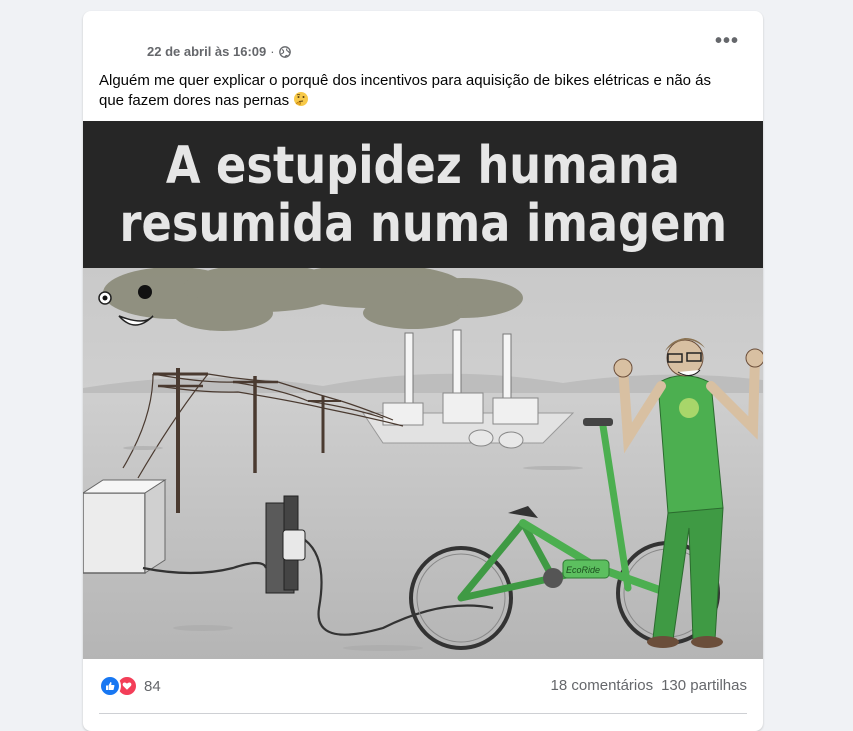 This screenshot has width=853, height=731. Describe the element at coordinates (583, 570) in the screenshot. I see `bike-brand-label: EcoRide` at that location.